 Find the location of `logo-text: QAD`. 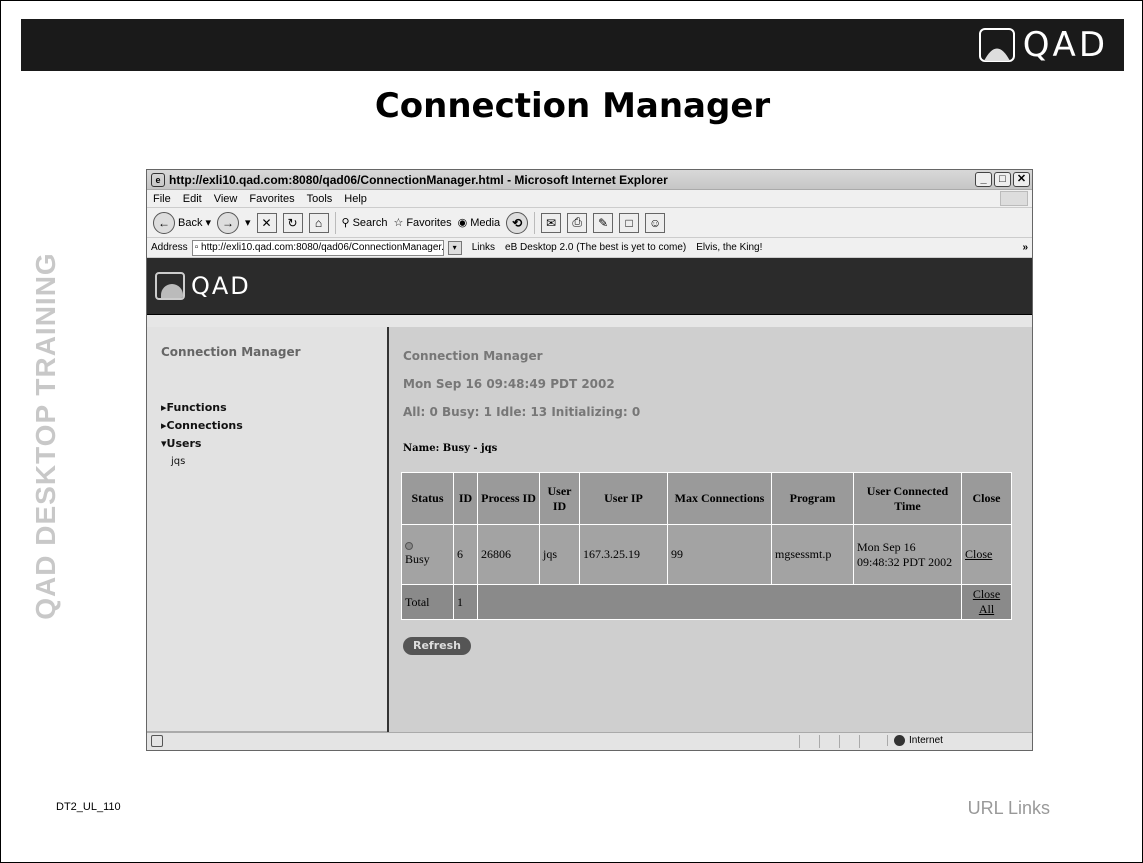

logo-text: QAD is located at coordinates (1065, 45).